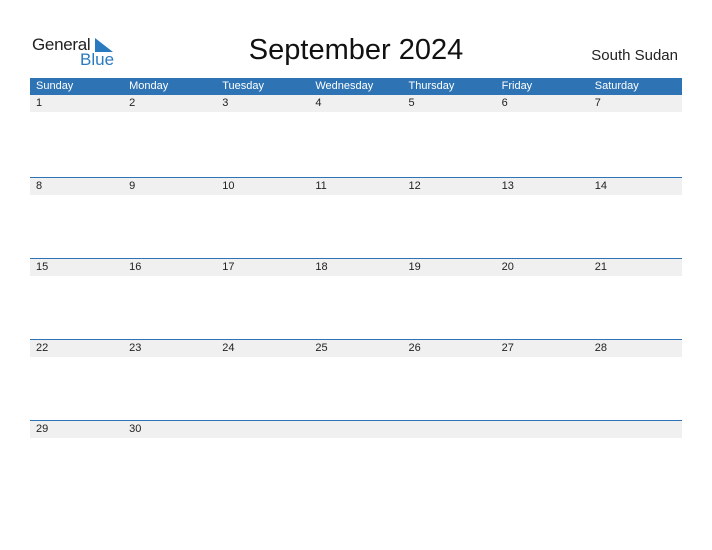 The image size is (712, 550). I want to click on weekday-tuesday: Tuesday, so click(243, 86).